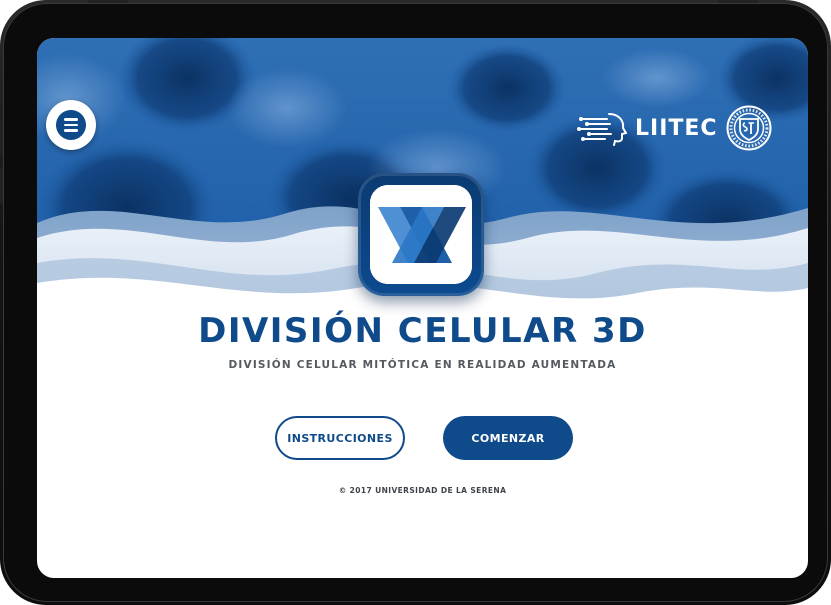 The width and height of the screenshot is (831, 605). I want to click on liitec-logo-text: LIITEC, so click(676, 128).